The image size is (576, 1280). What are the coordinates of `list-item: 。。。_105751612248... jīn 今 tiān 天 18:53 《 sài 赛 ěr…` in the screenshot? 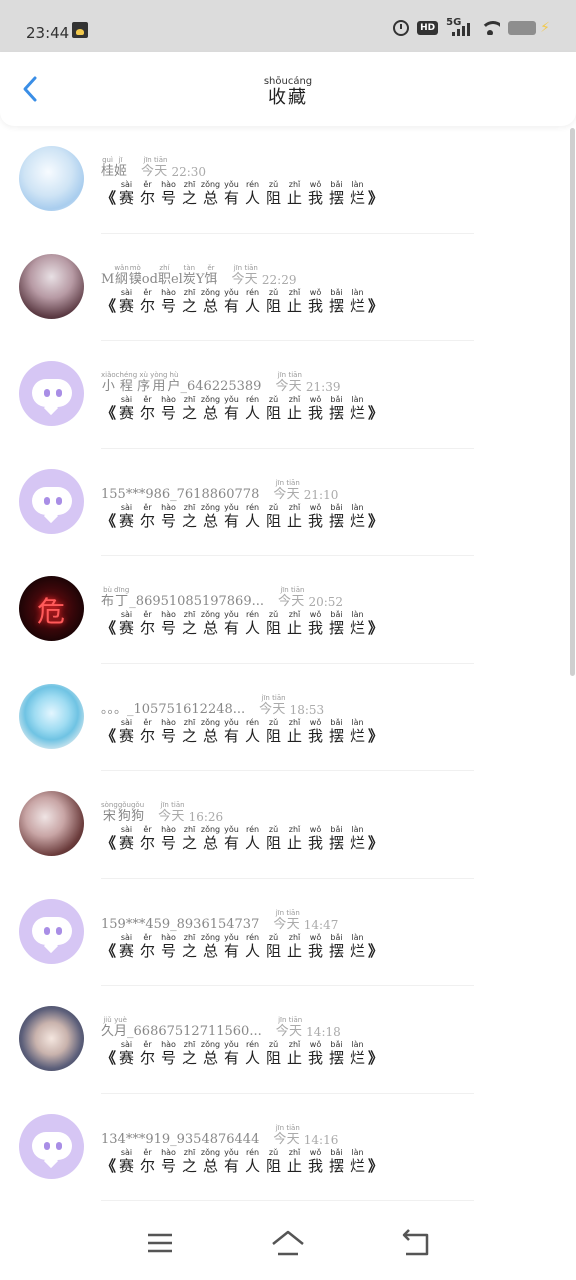 It's located at (285, 717).